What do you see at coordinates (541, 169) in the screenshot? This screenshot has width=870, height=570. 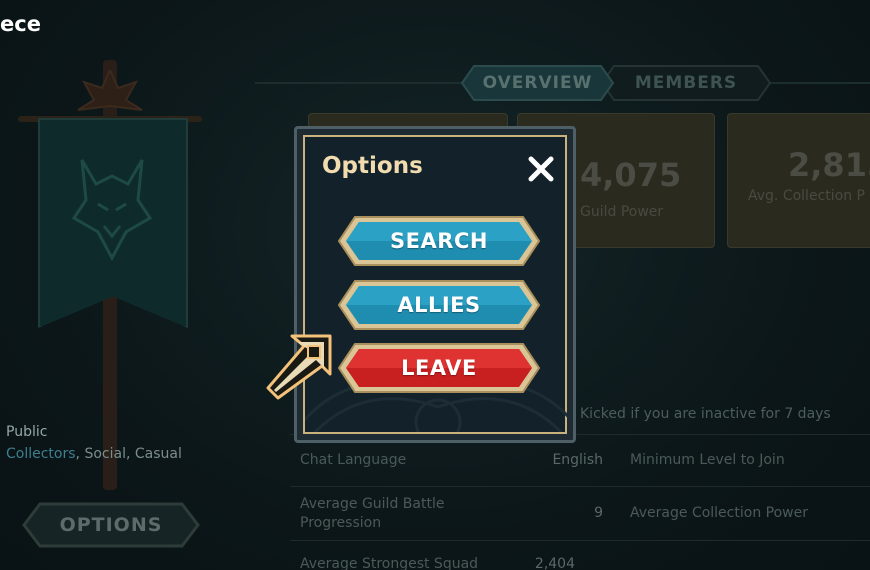 I see `close-icon` at bounding box center [541, 169].